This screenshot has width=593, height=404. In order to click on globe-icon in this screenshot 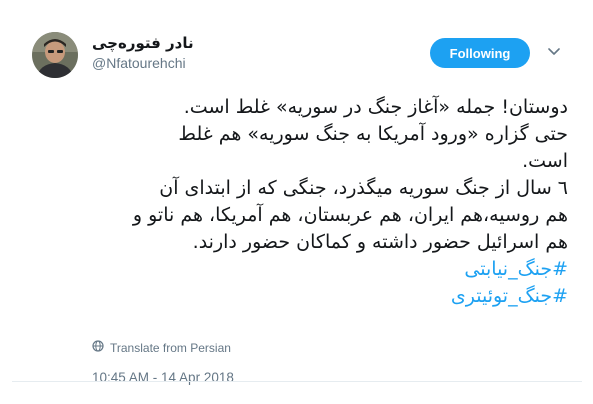, I will do `click(98, 347)`.